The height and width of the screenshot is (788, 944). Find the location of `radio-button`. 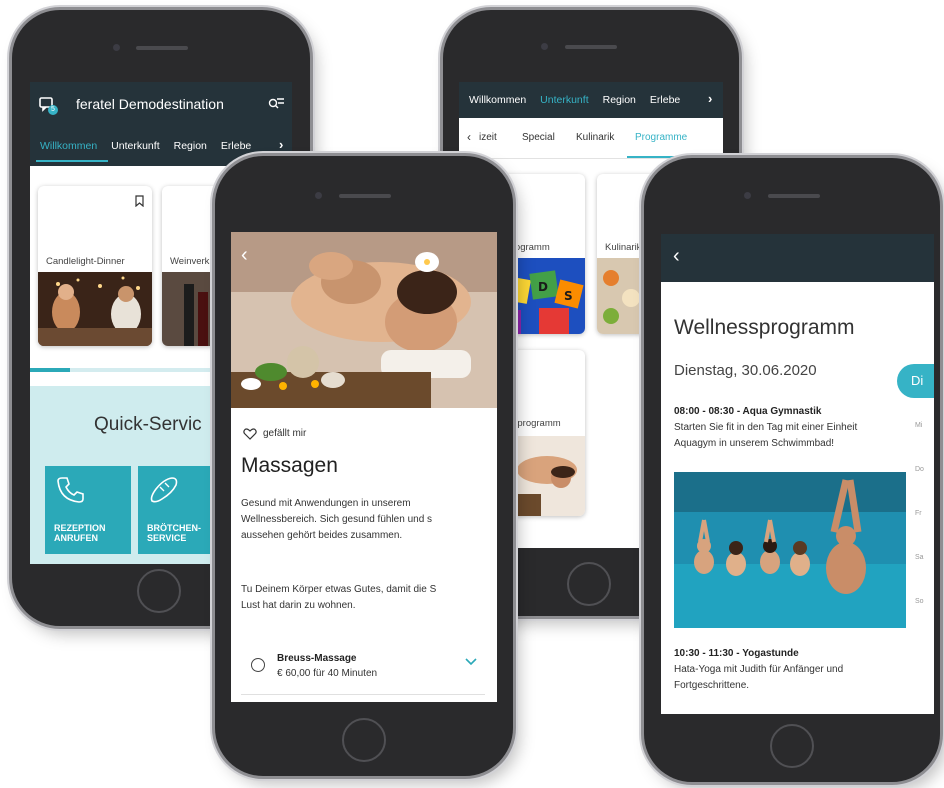

radio-button is located at coordinates (258, 665).